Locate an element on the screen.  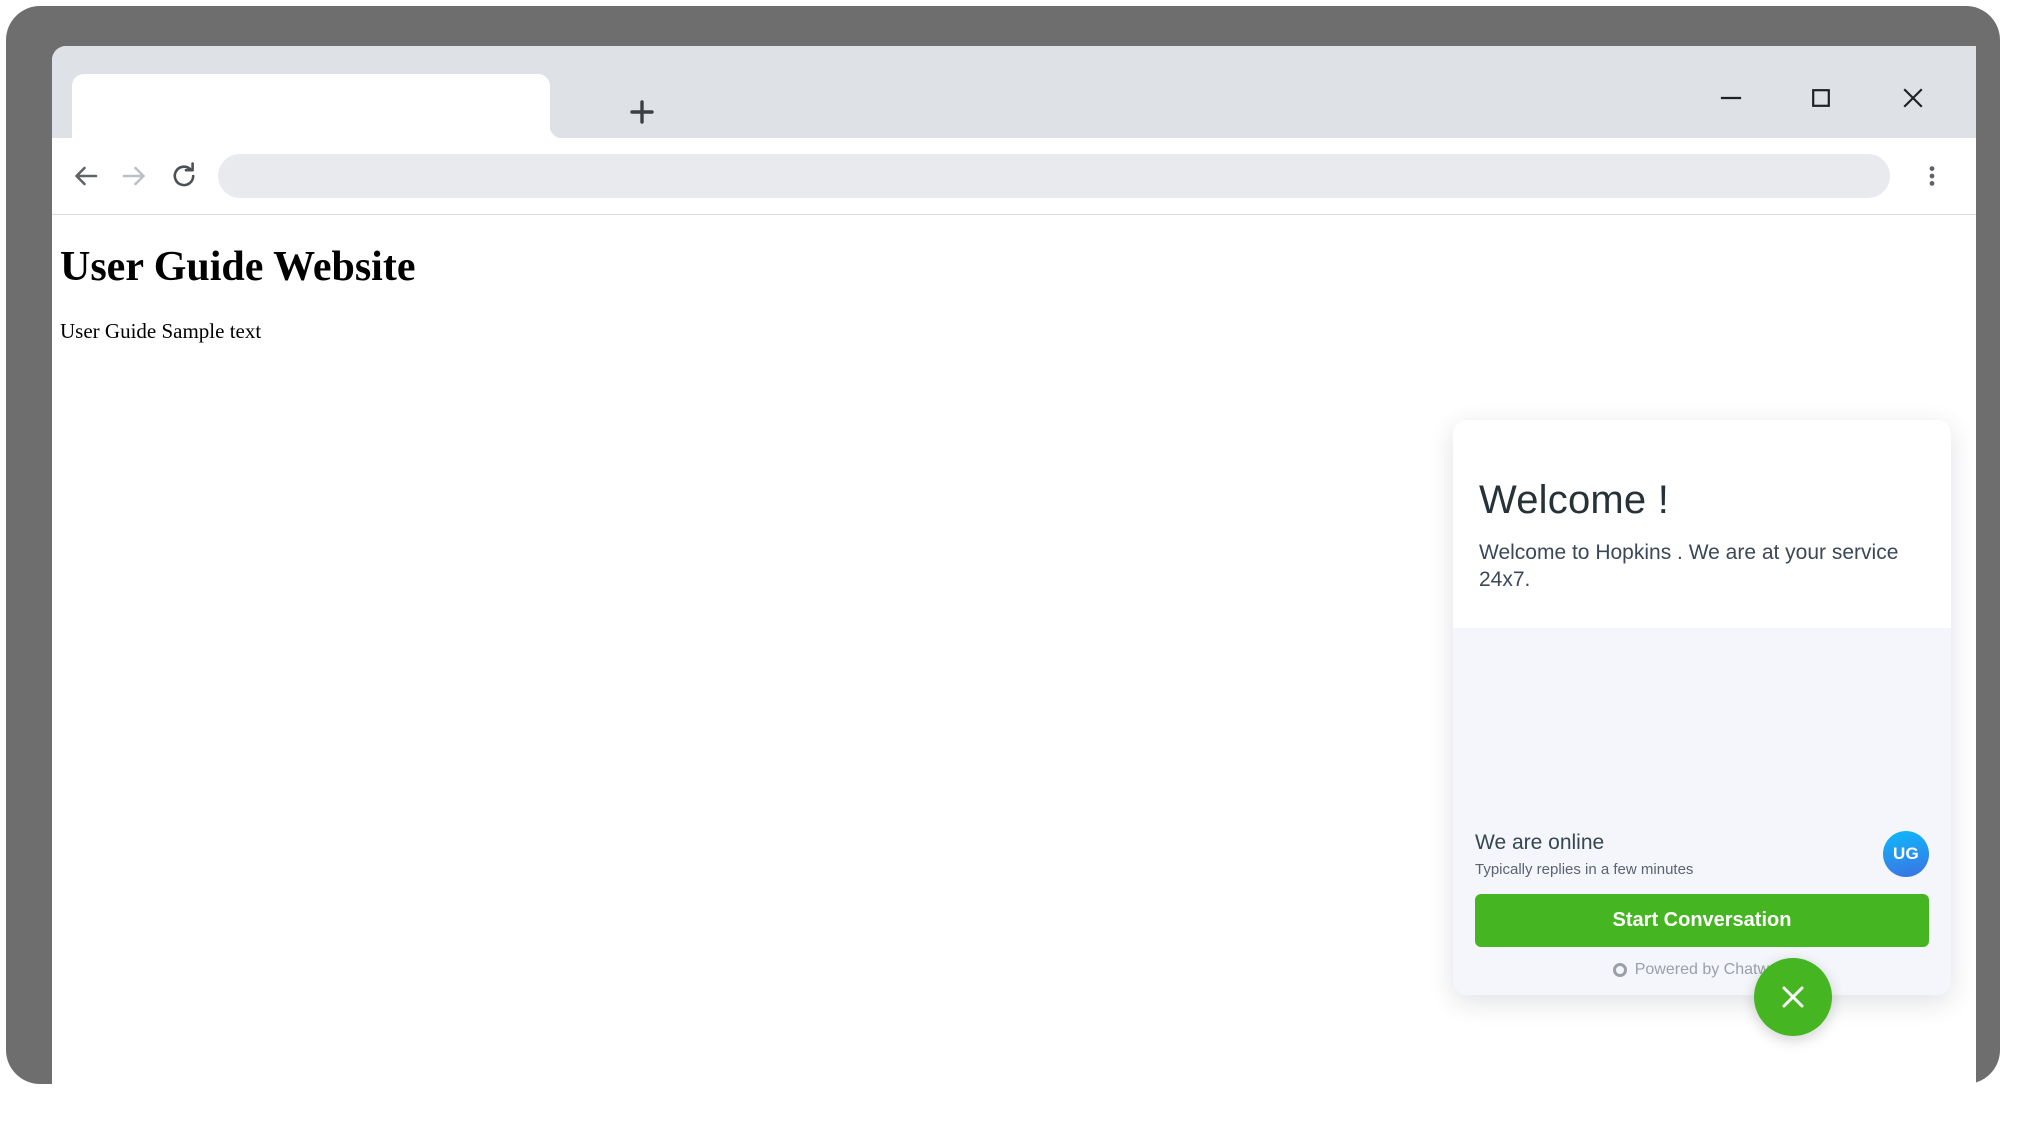
reload-button is located at coordinates (184, 176).